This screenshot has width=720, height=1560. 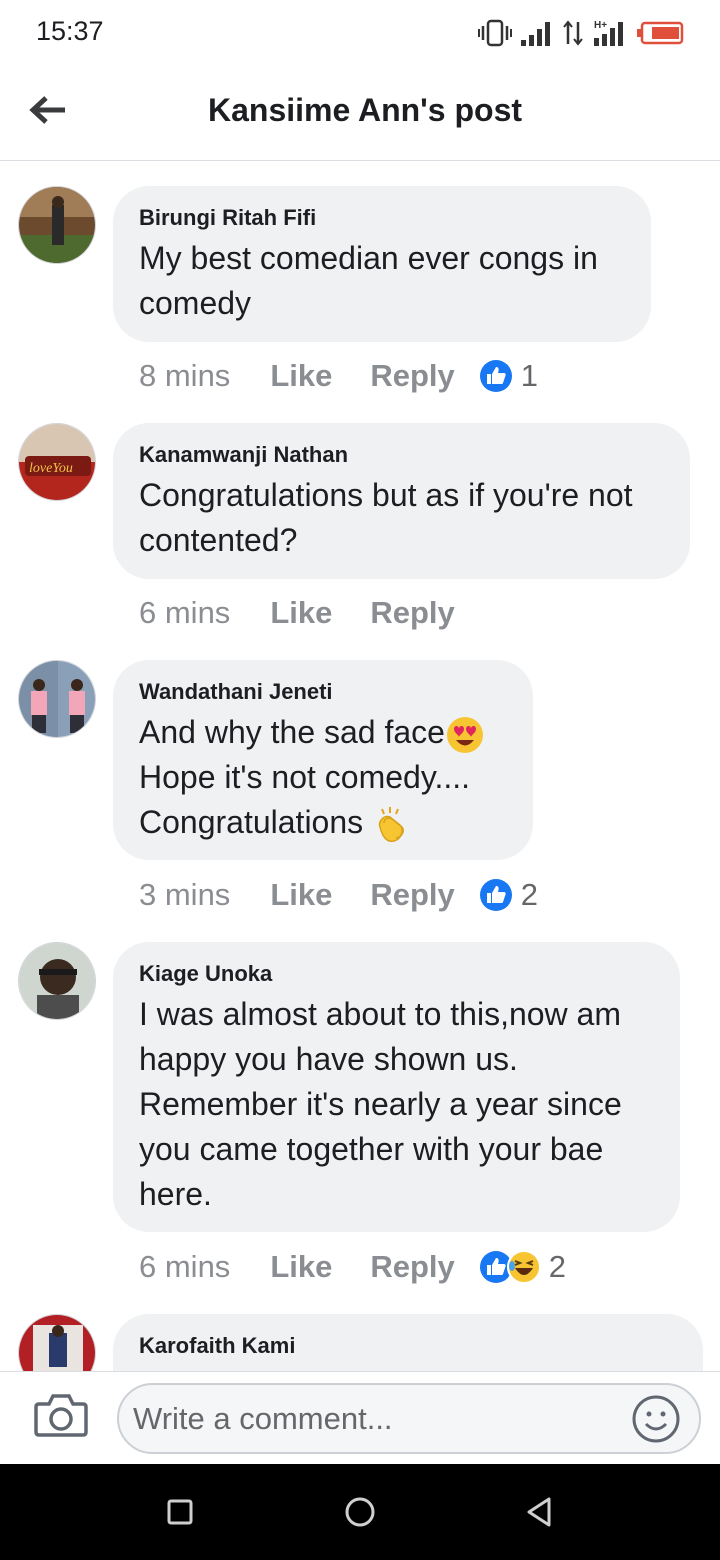 I want to click on comment-time: 8 mins, so click(x=184, y=376).